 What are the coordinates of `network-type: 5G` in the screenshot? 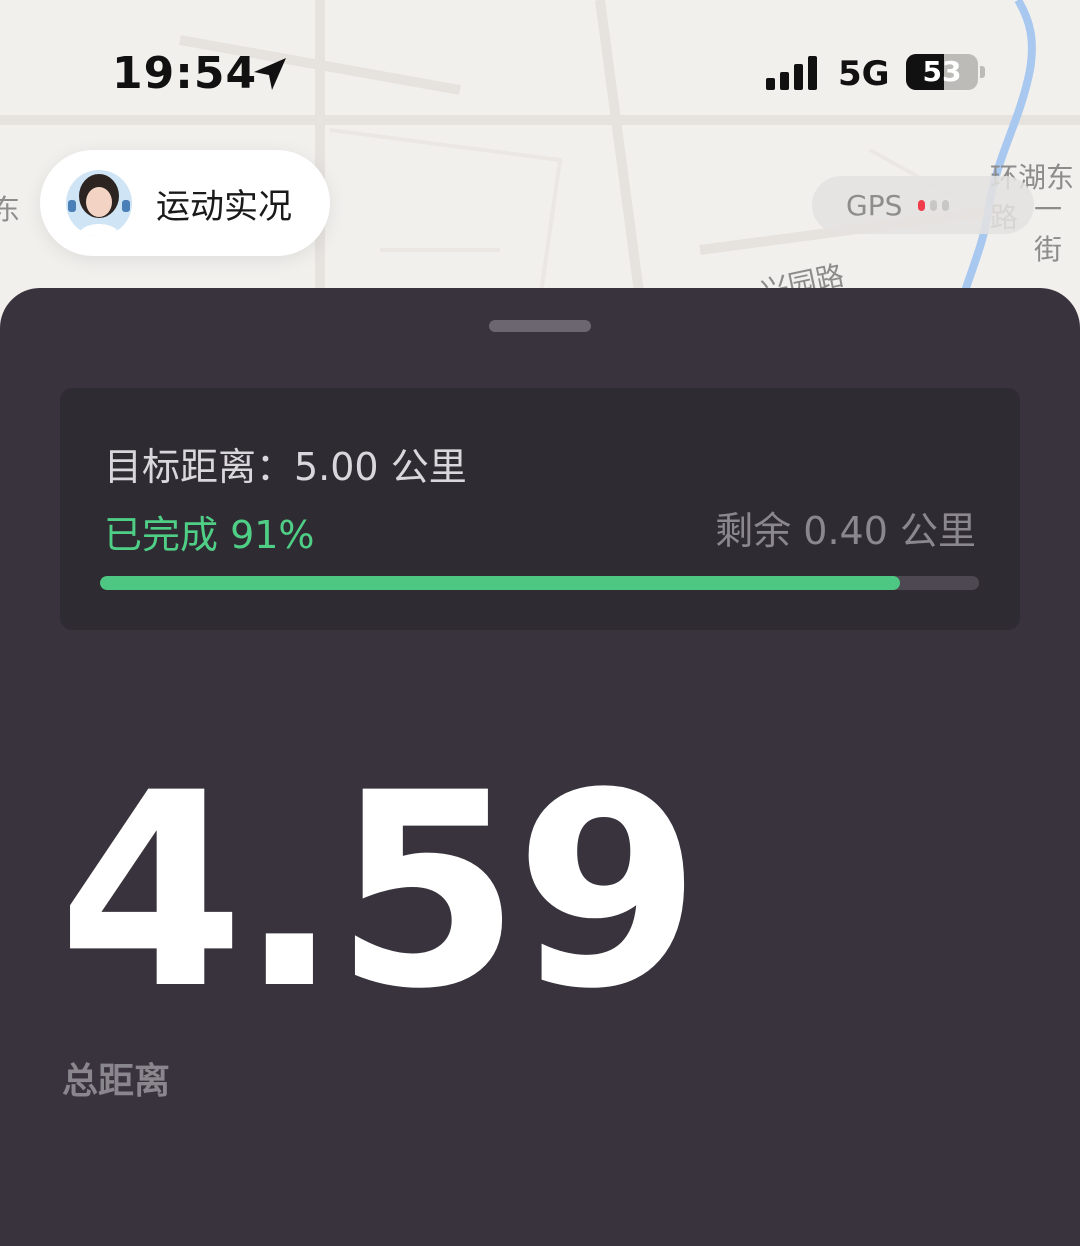 It's located at (864, 74).